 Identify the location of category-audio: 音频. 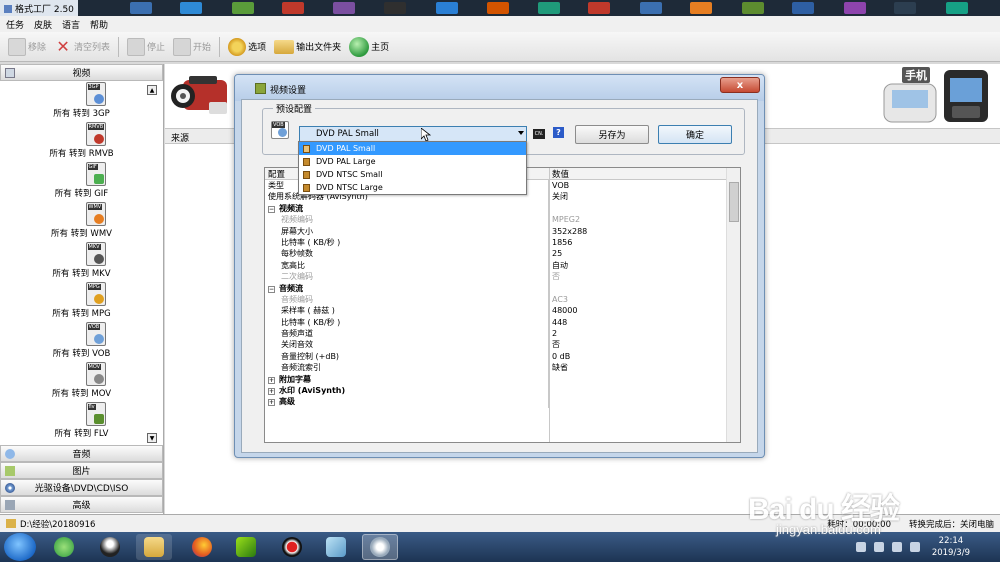
(81, 453).